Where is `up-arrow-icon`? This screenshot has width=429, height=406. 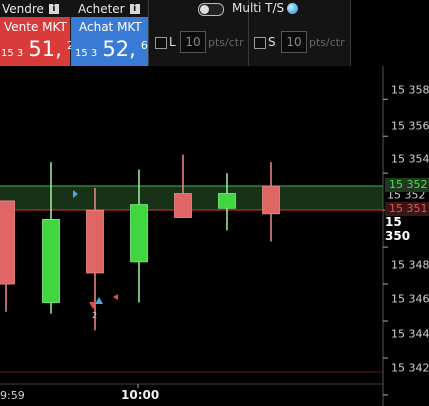 up-arrow-icon is located at coordinates (99, 300).